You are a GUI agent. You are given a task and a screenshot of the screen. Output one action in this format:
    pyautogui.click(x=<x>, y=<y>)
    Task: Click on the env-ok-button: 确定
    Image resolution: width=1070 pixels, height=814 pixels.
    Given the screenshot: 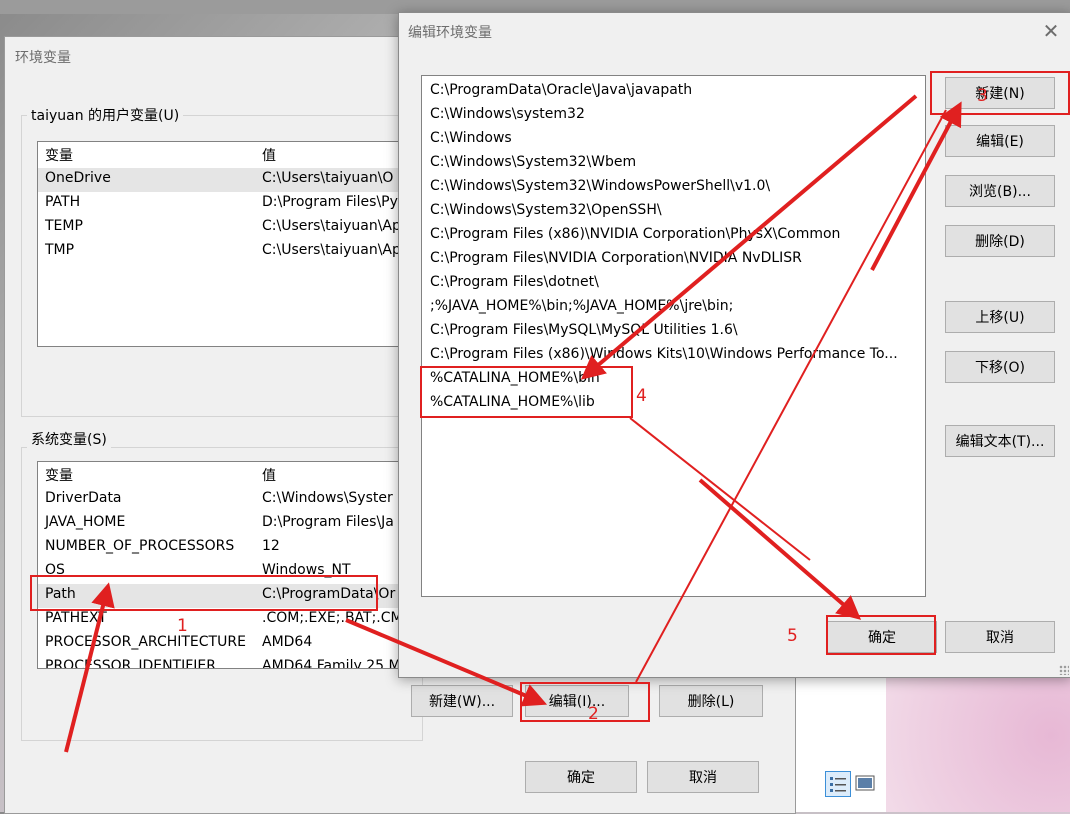 What is the action you would take?
    pyautogui.click(x=581, y=777)
    